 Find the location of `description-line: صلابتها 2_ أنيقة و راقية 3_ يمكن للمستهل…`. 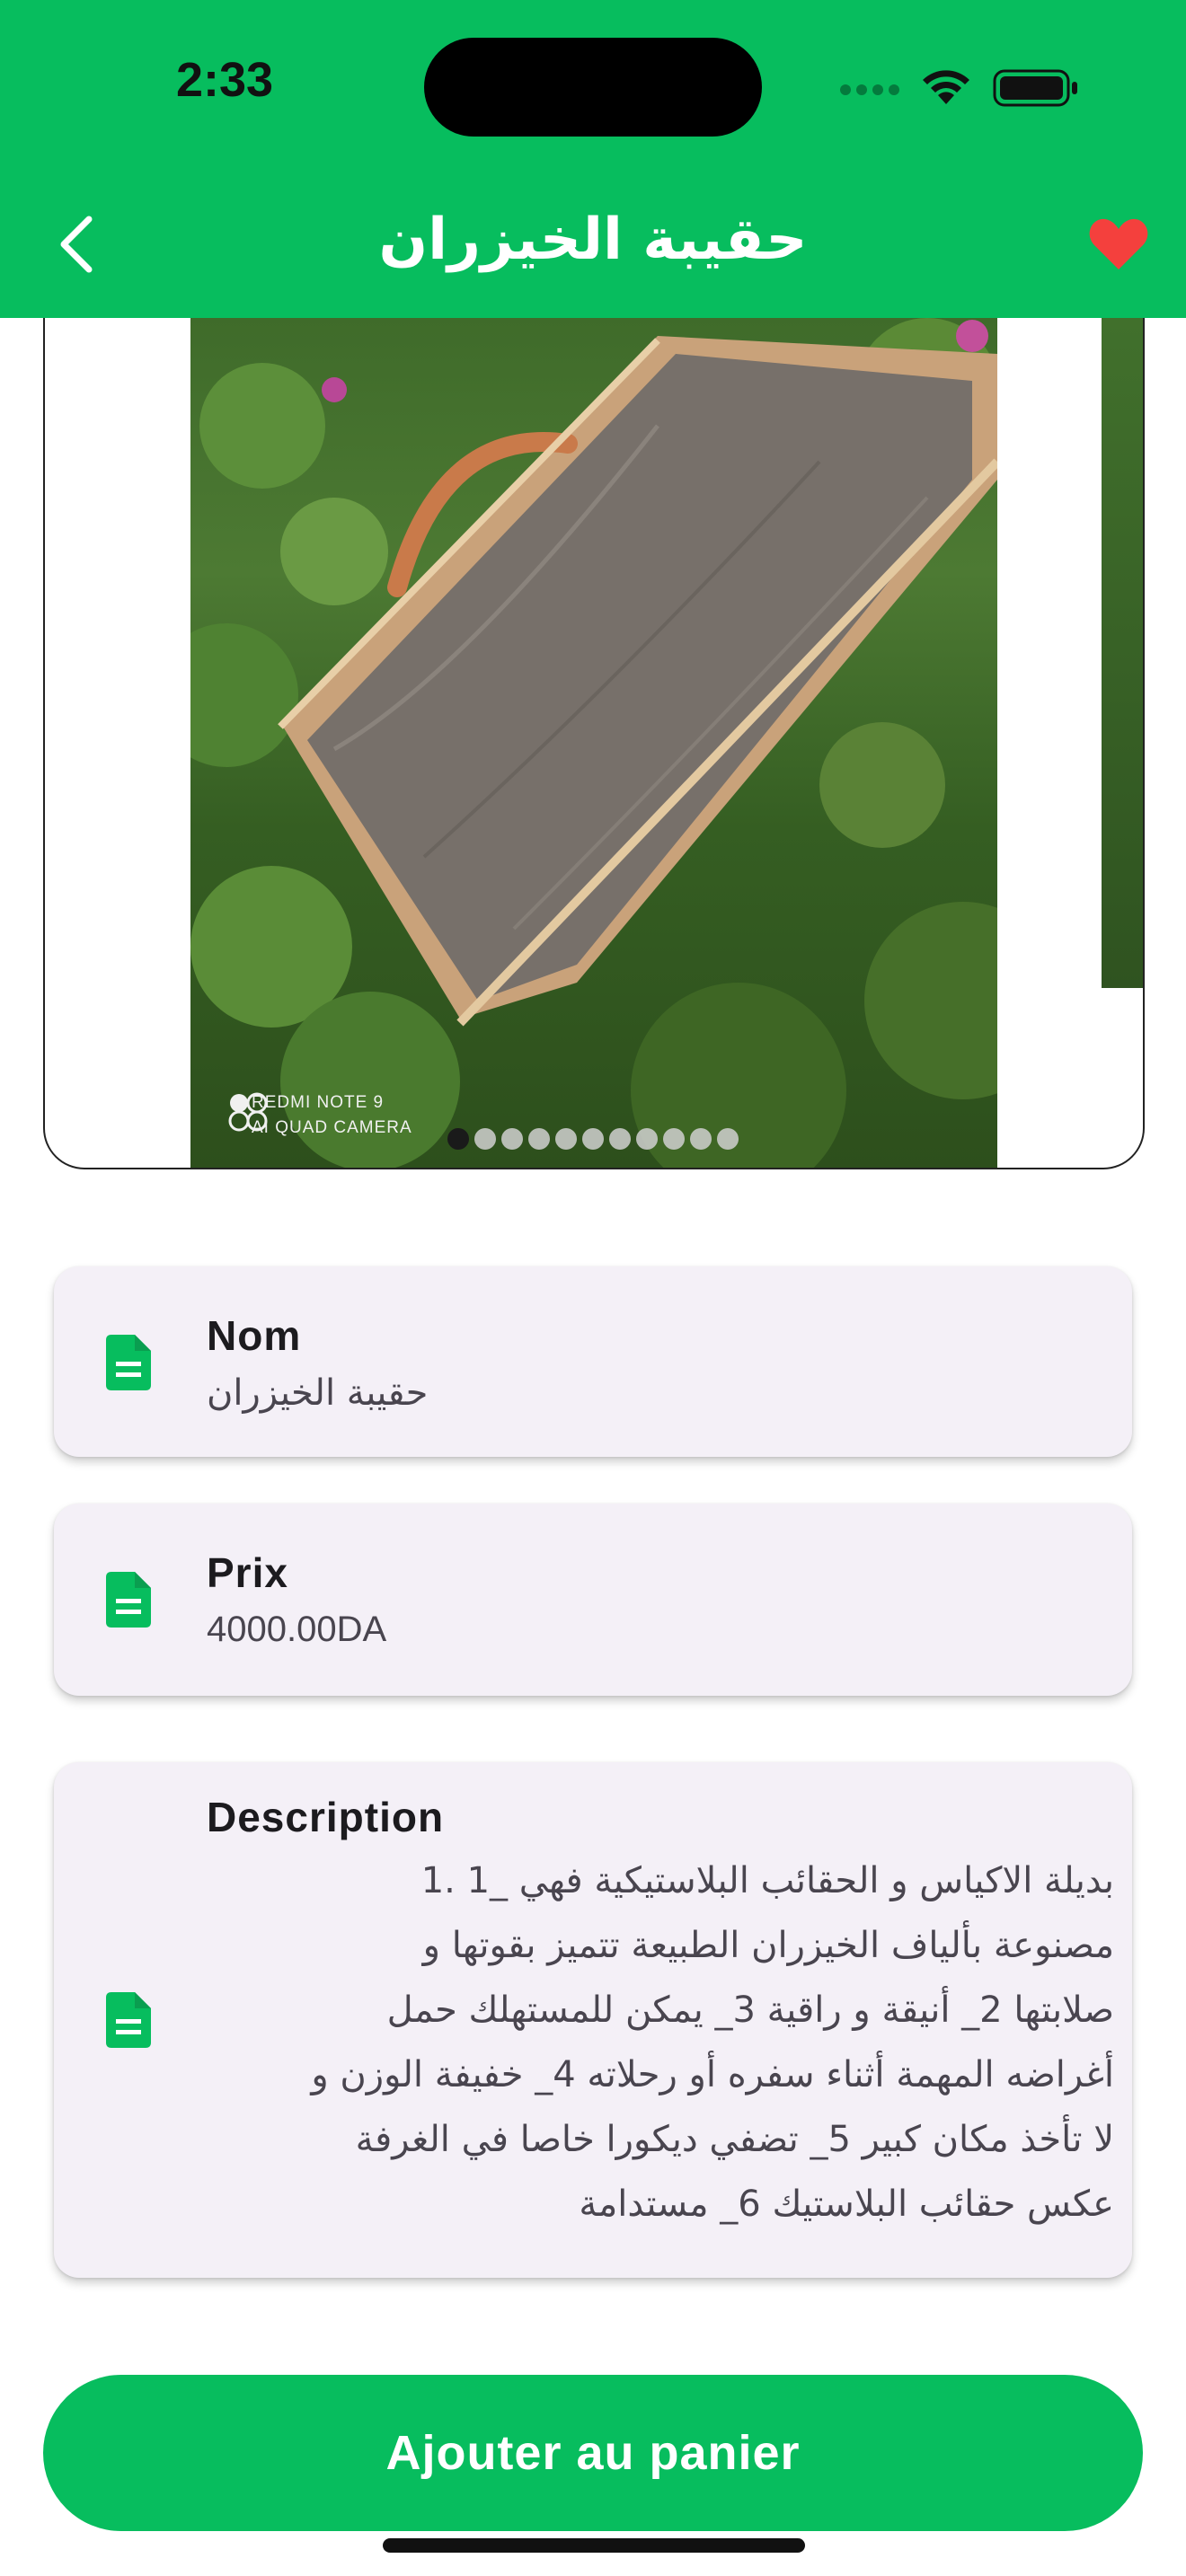

description-line: صلابتها 2_ أنيقة و راقية 3_ يمكن للمستهل… is located at coordinates (750, 2010).